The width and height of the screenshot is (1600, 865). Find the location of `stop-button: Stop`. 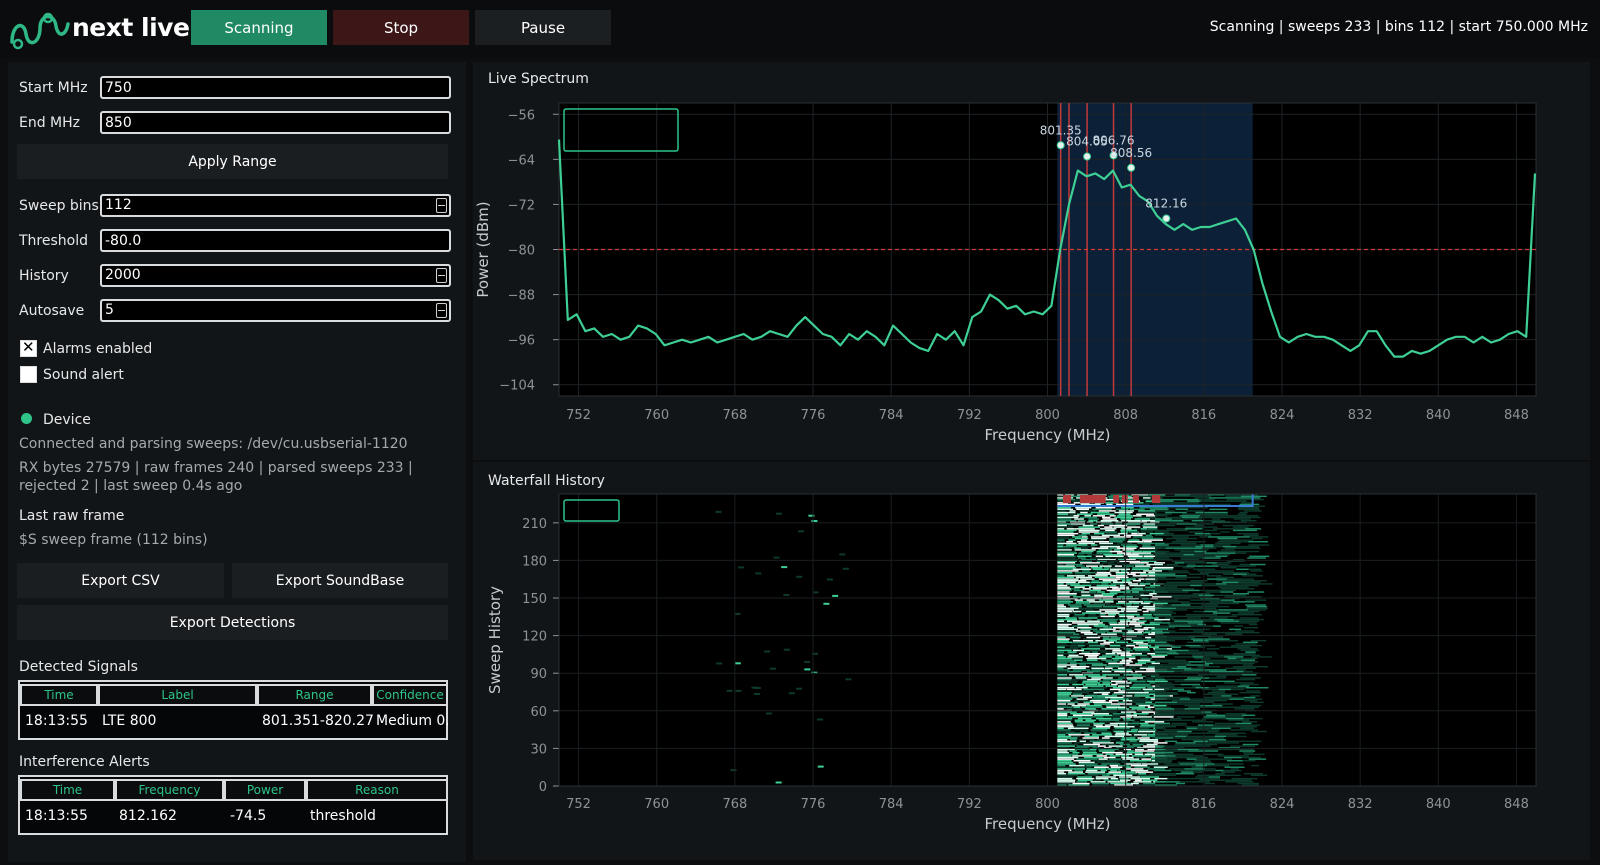

stop-button: Stop is located at coordinates (401, 27).